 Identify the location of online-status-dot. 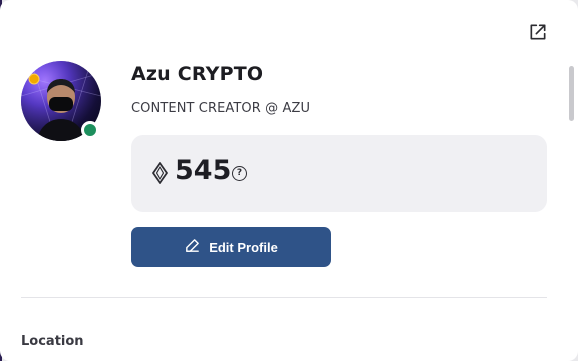
(90, 130).